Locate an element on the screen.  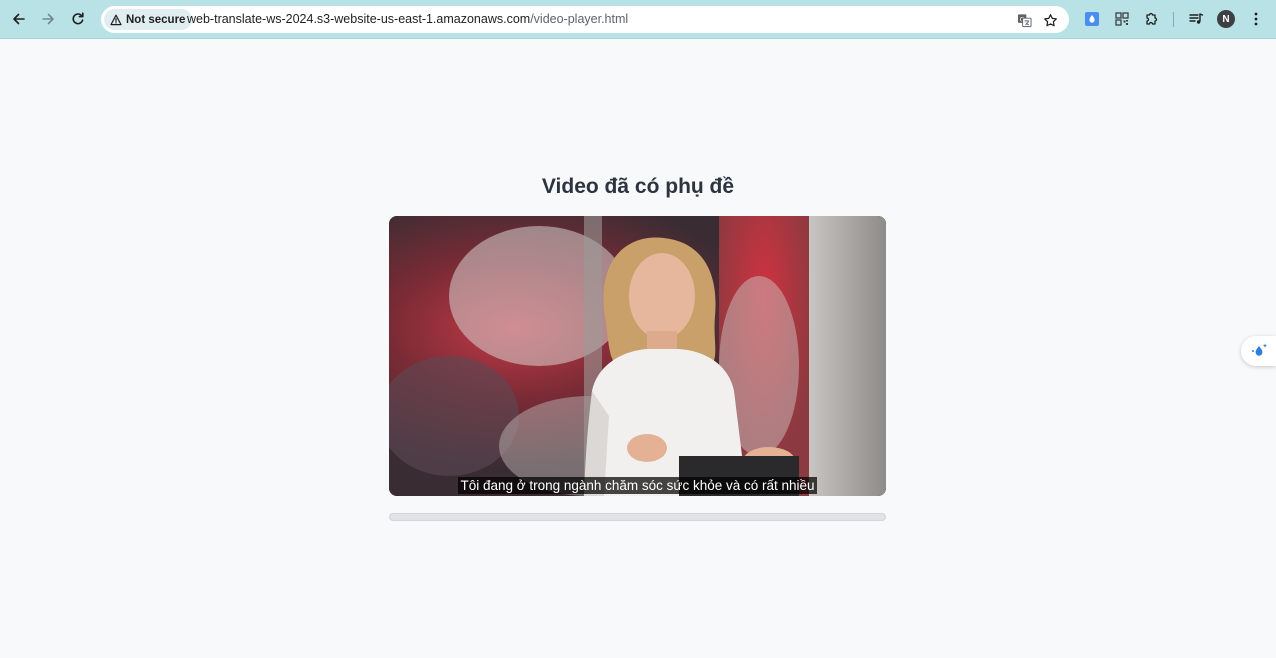
media-control-button is located at coordinates (1196, 19).